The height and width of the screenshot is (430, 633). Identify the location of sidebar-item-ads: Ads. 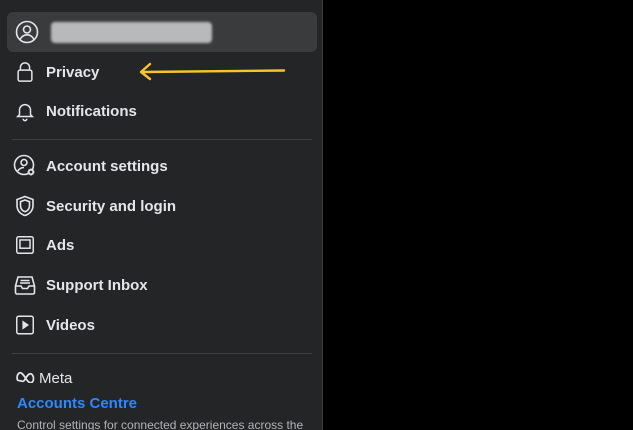
(162, 245).